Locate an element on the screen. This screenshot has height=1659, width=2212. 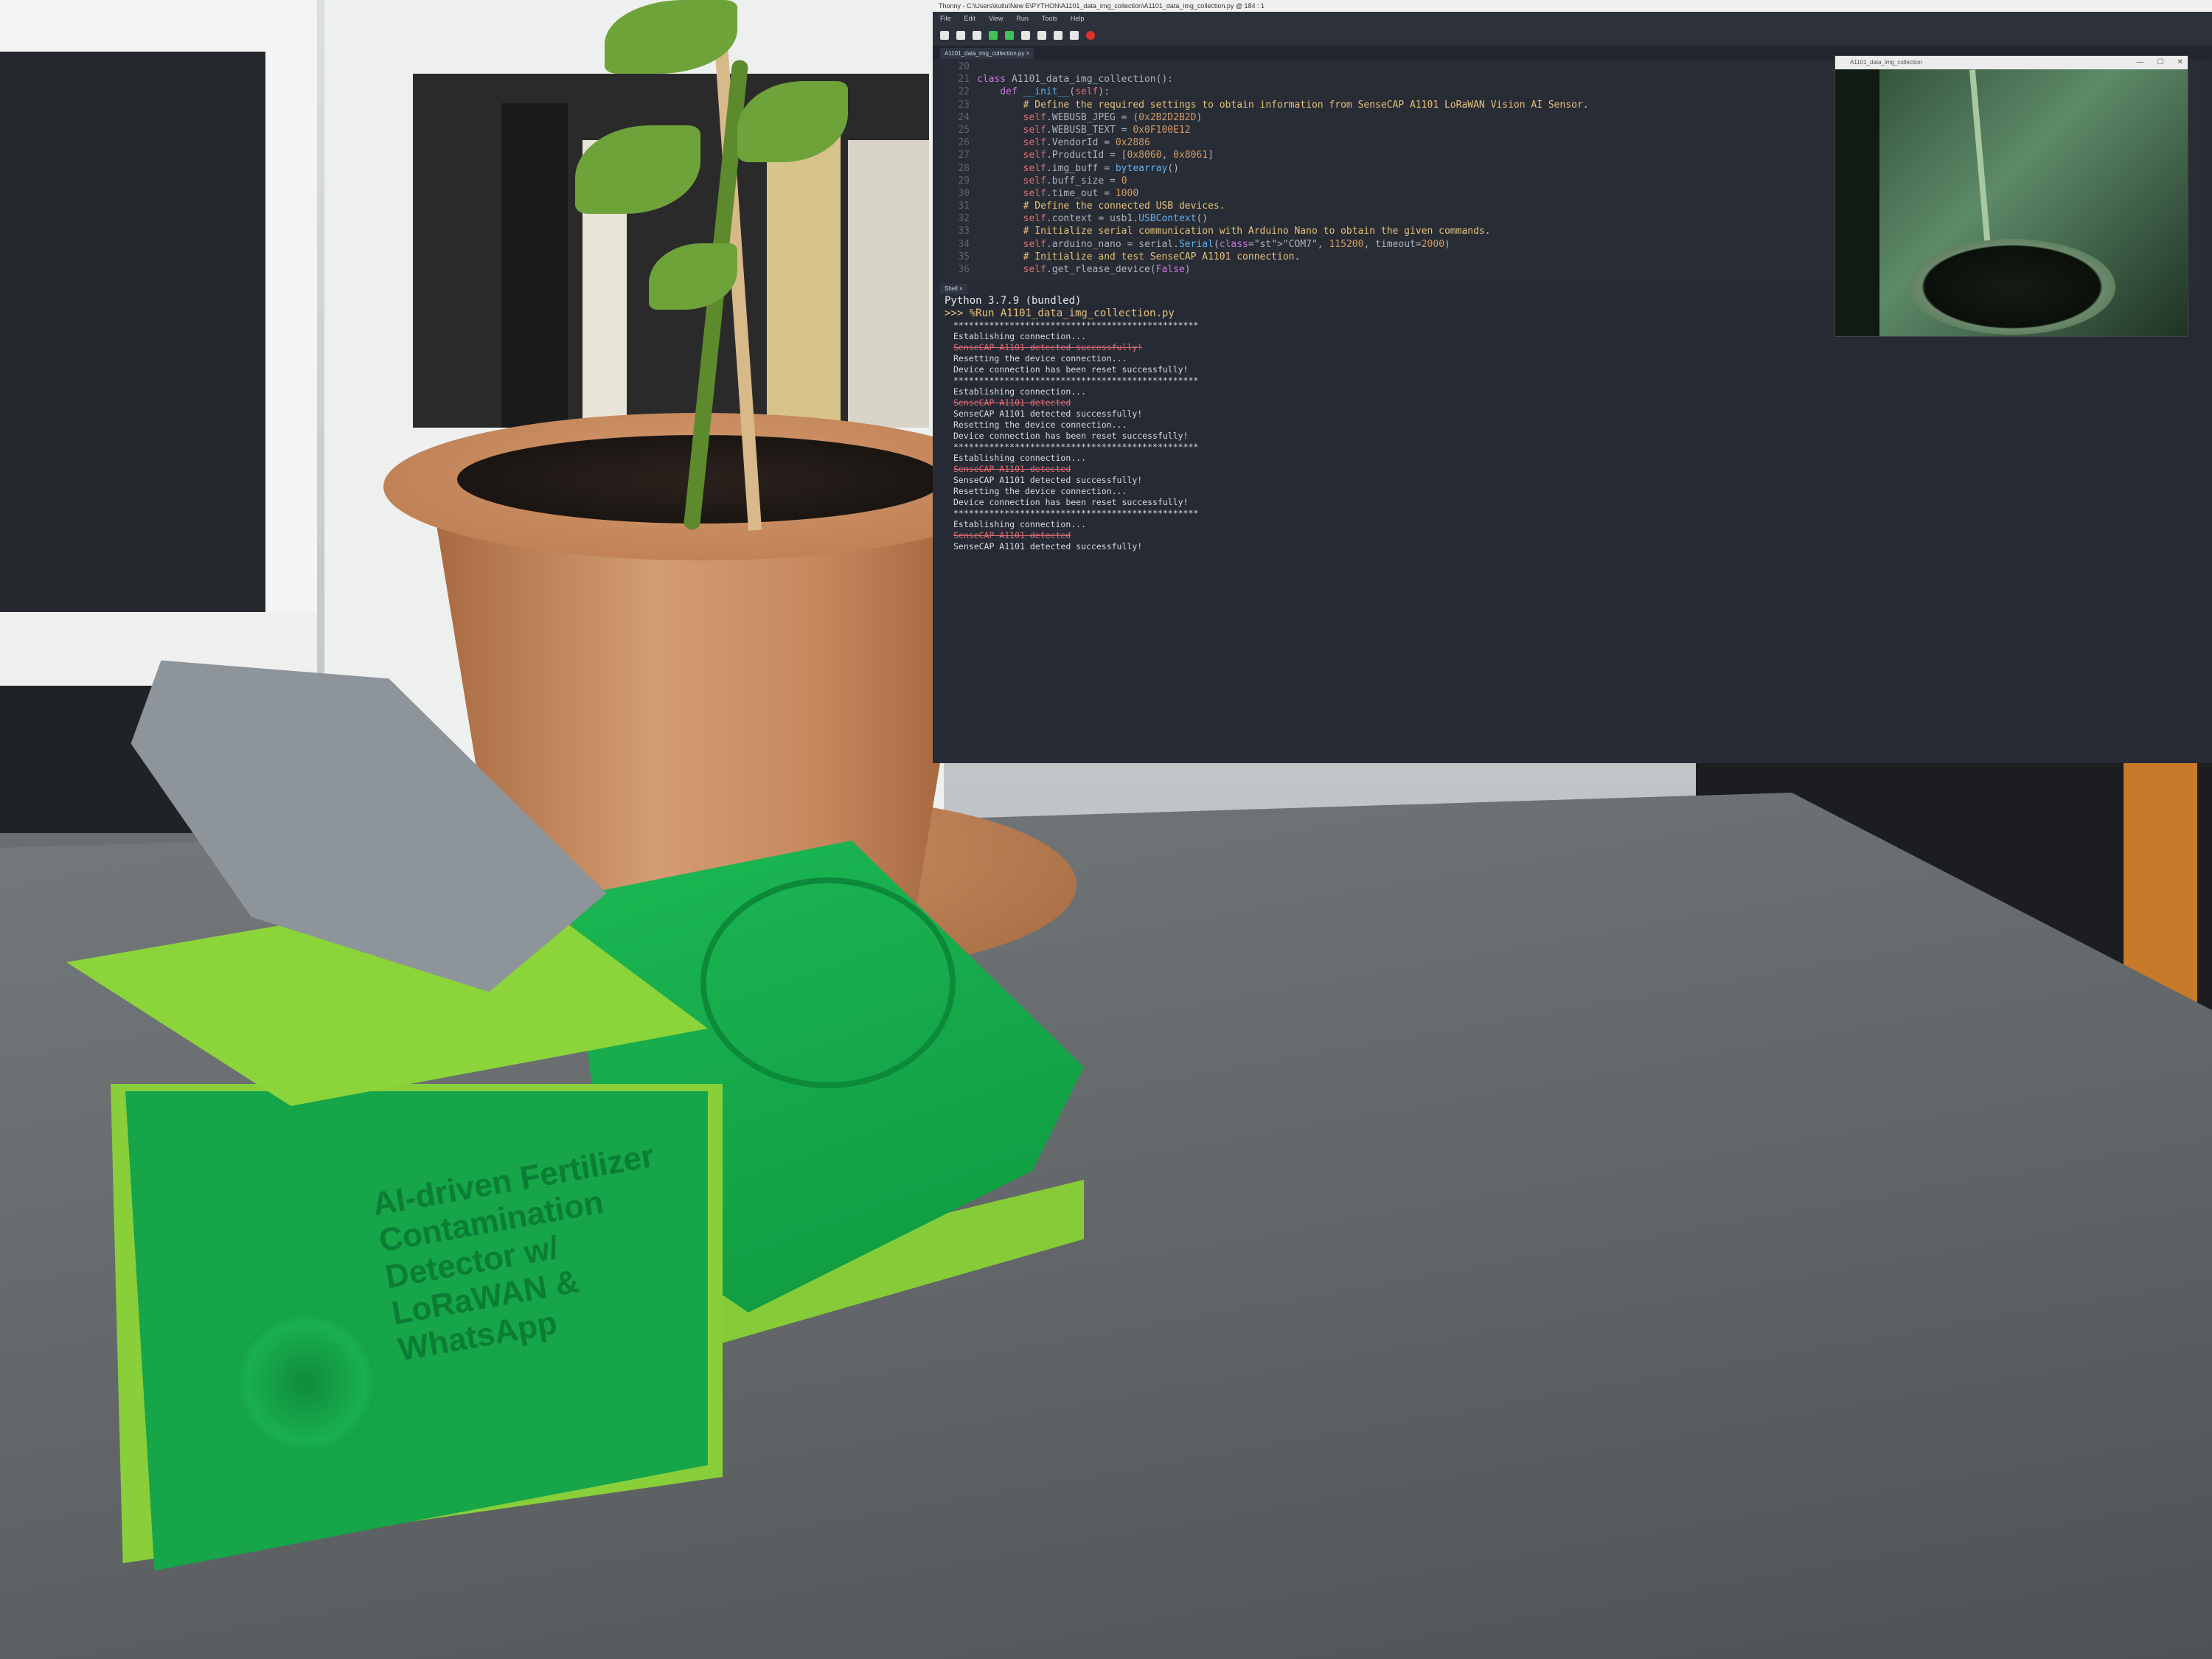
line-number: 25 is located at coordinates (964, 130).